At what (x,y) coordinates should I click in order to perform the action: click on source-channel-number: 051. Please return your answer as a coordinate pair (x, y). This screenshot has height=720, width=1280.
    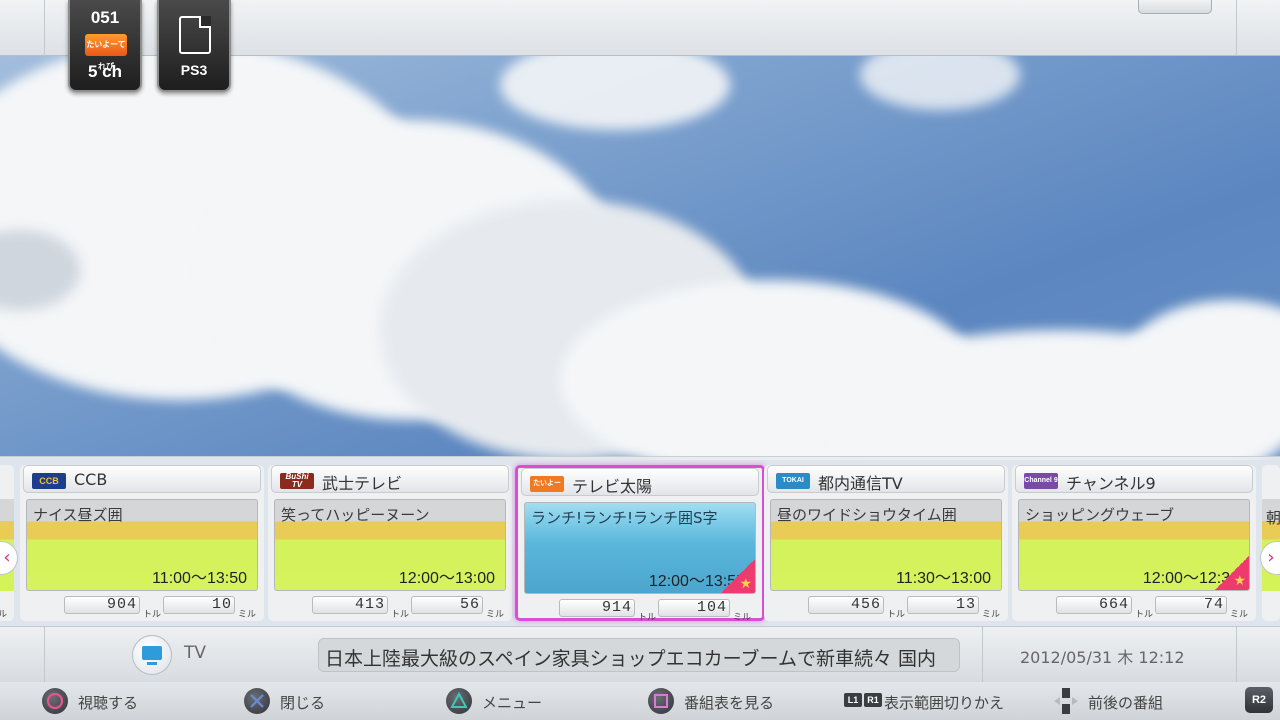
    Looking at the image, I should click on (105, 17).